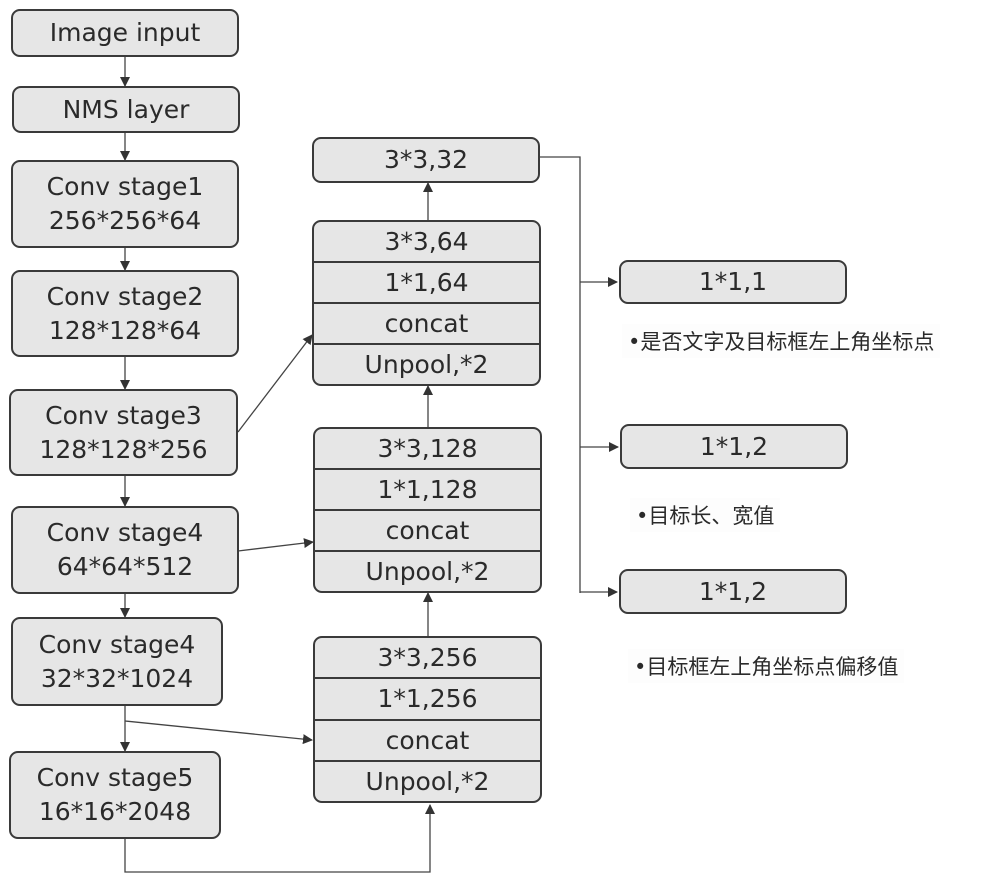  I want to click on node-label: NMS layer, so click(126, 109).